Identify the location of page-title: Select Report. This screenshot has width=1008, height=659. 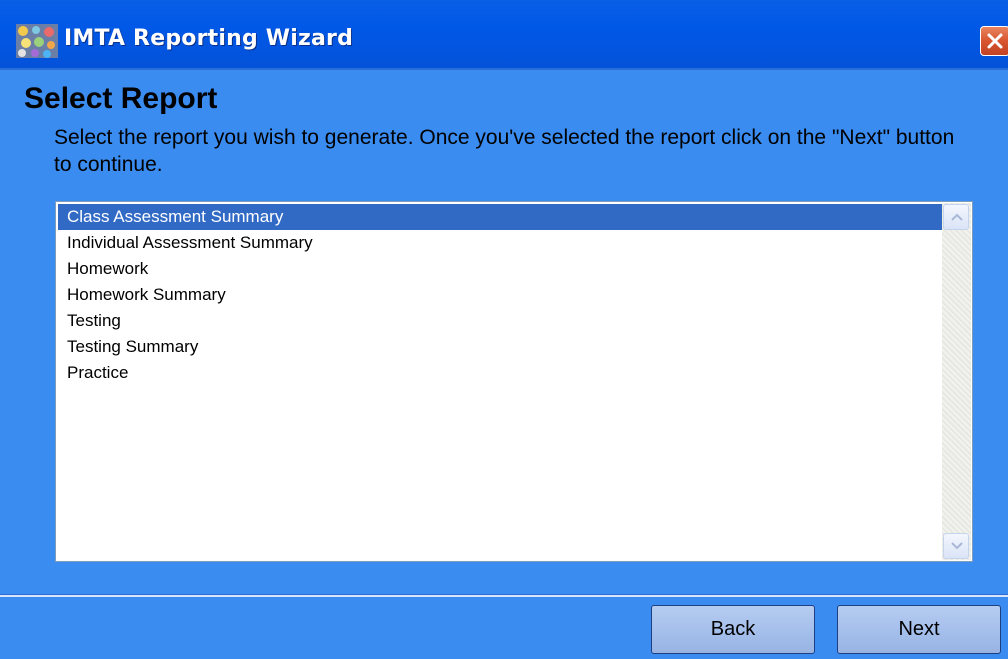
(121, 98).